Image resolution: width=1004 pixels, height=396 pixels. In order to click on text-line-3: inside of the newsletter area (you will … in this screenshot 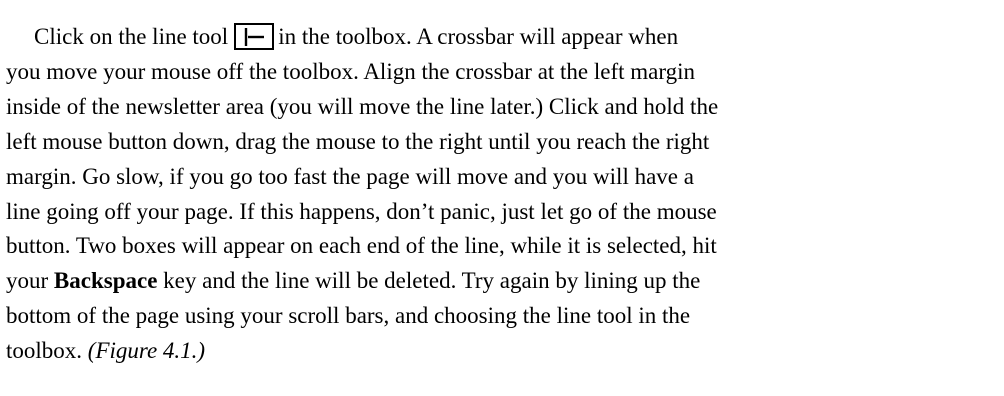, I will do `click(362, 106)`.